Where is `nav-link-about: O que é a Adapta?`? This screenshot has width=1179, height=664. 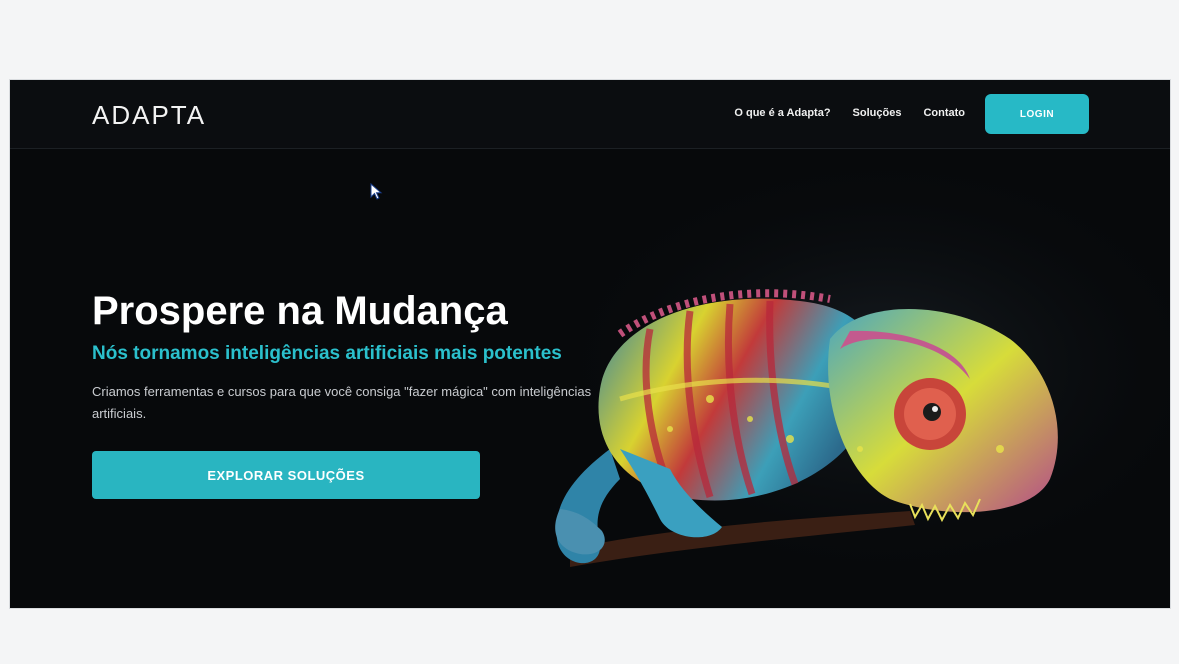
nav-link-about: O que é a Adapta? is located at coordinates (782, 113).